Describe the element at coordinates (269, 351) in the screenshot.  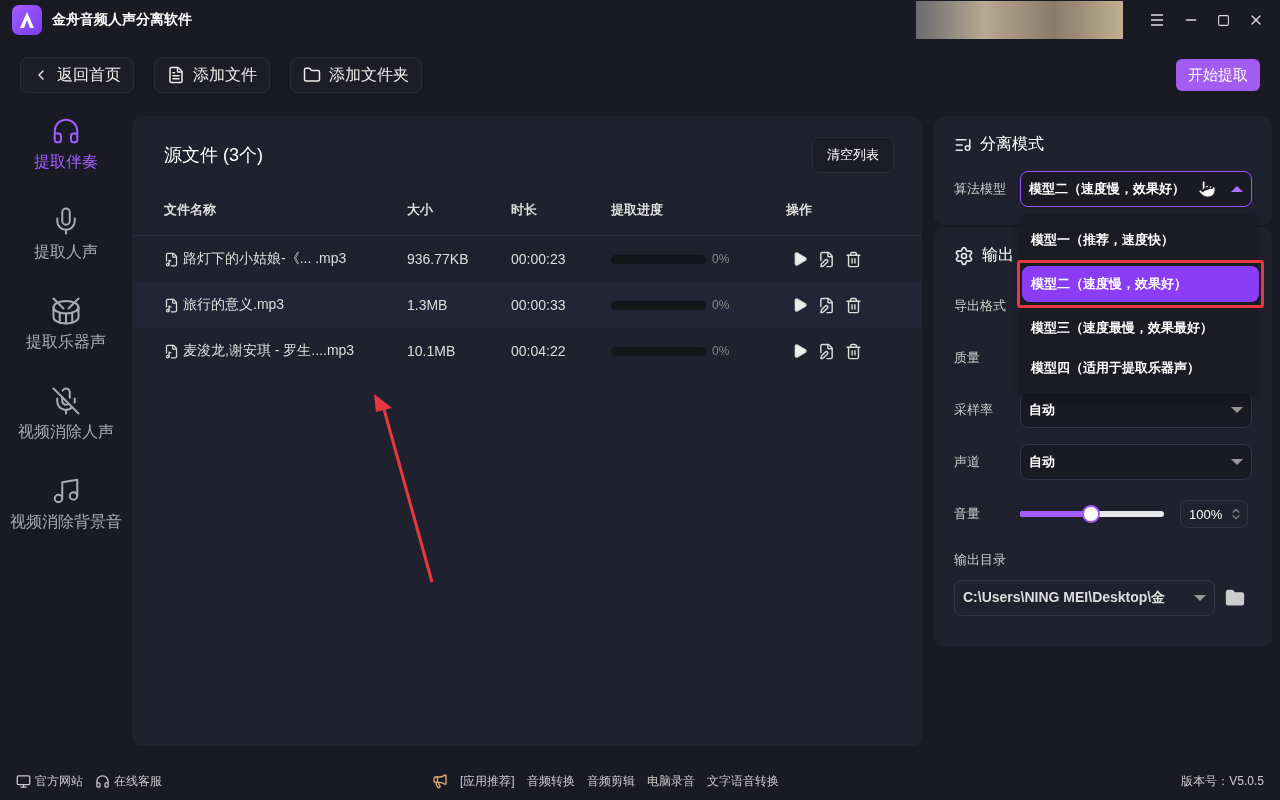
I see `file-name: 麦浚龙,谢安琪 - 罗生....mp3` at that location.